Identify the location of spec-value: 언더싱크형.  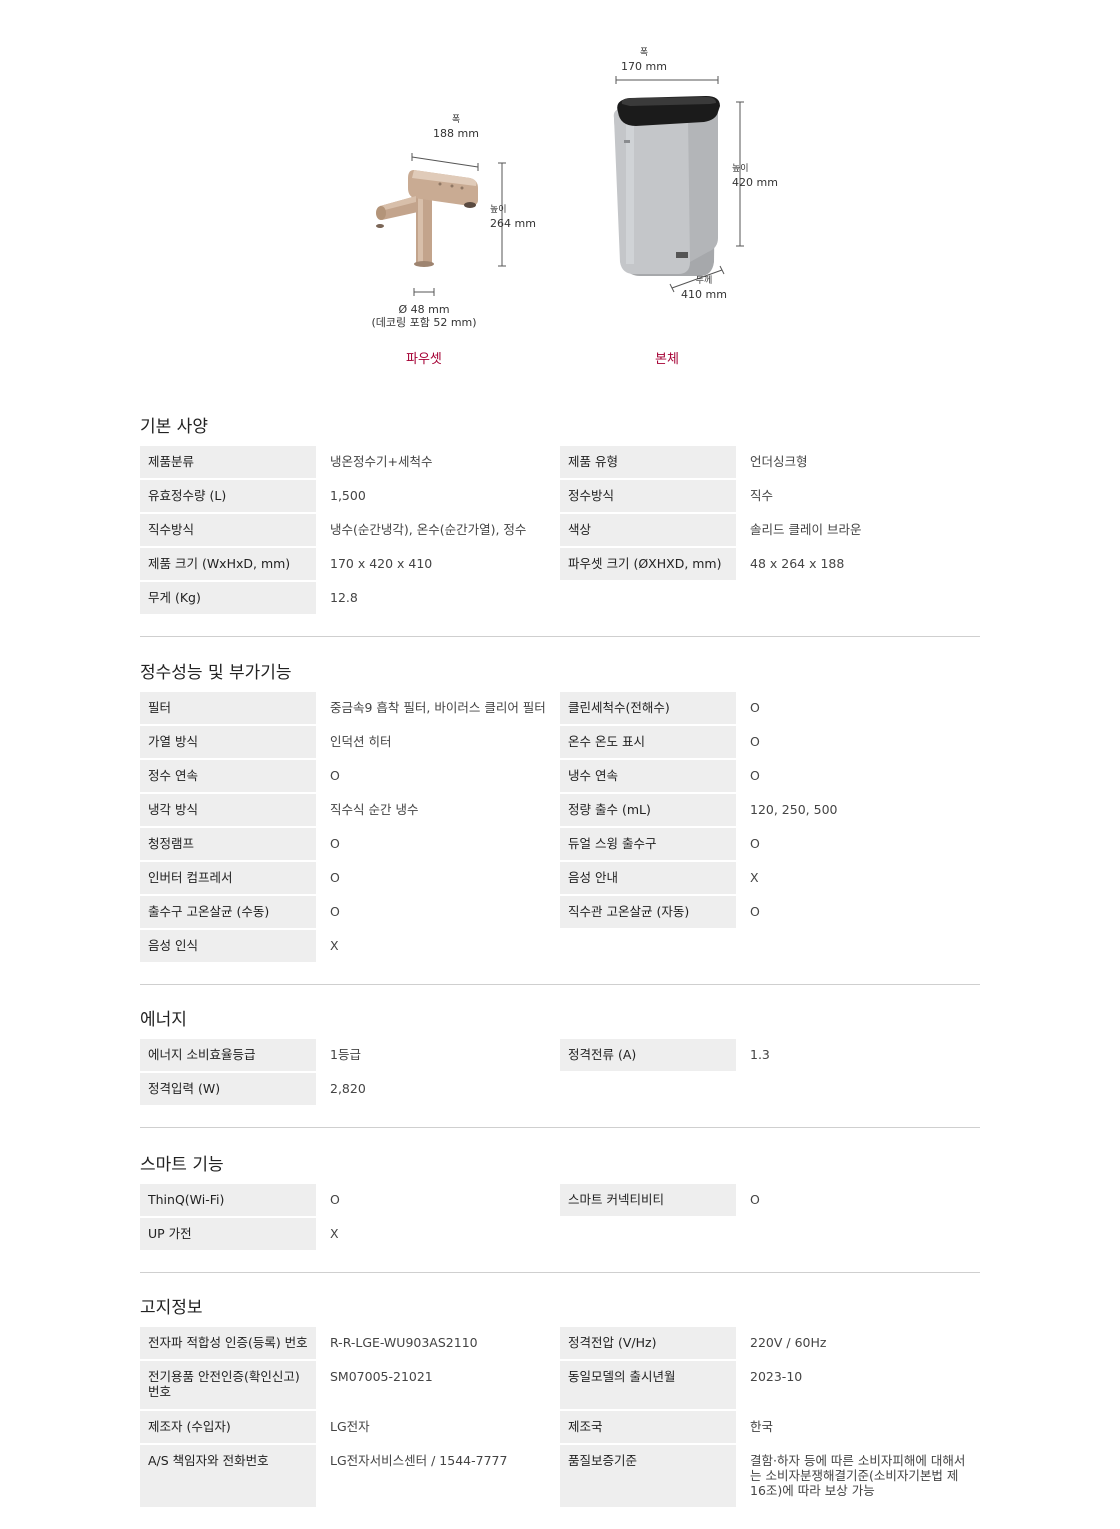
(779, 461).